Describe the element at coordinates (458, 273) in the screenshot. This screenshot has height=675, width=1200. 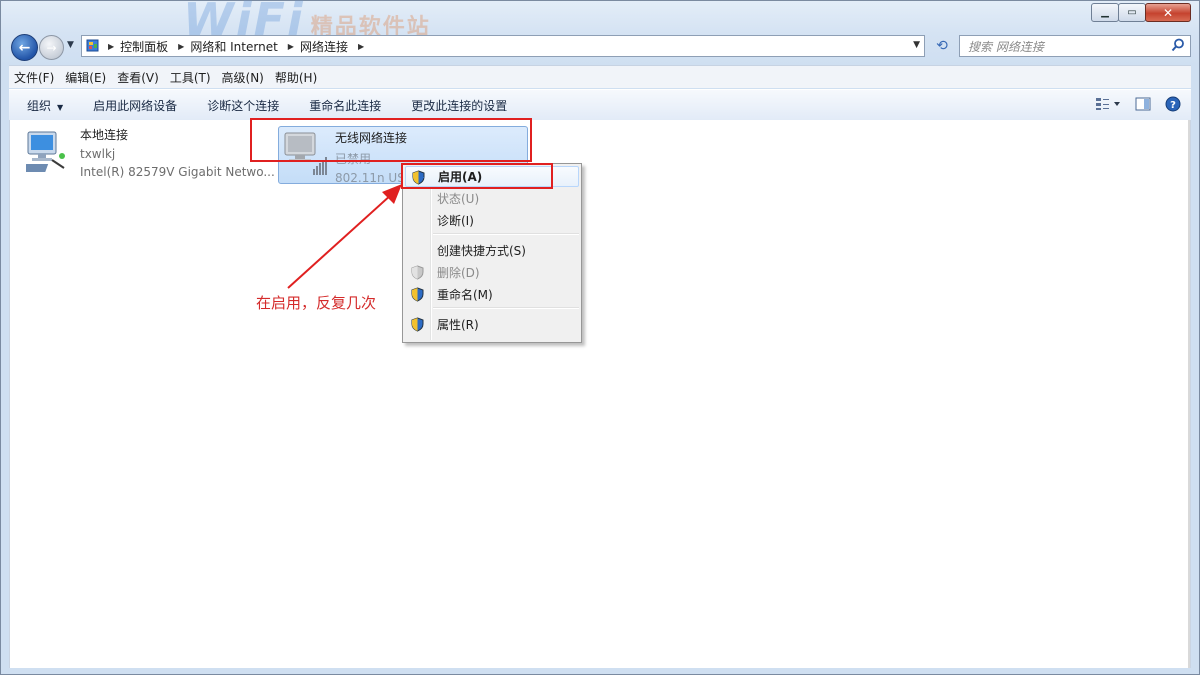
I see `menu-item-label: 删除(D)` at that location.